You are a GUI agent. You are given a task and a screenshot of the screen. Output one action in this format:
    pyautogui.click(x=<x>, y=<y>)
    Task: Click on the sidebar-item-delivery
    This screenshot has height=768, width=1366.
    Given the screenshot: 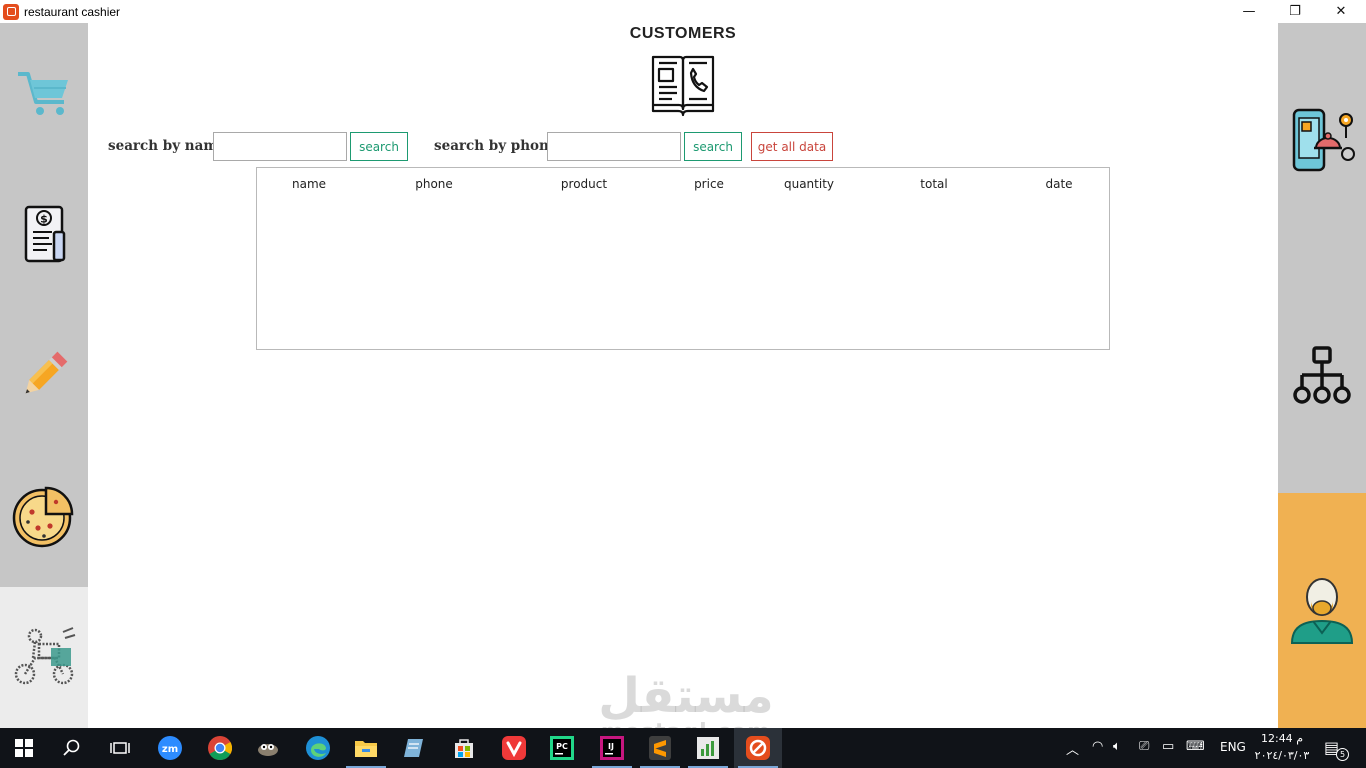 What is the action you would take?
    pyautogui.click(x=44, y=656)
    